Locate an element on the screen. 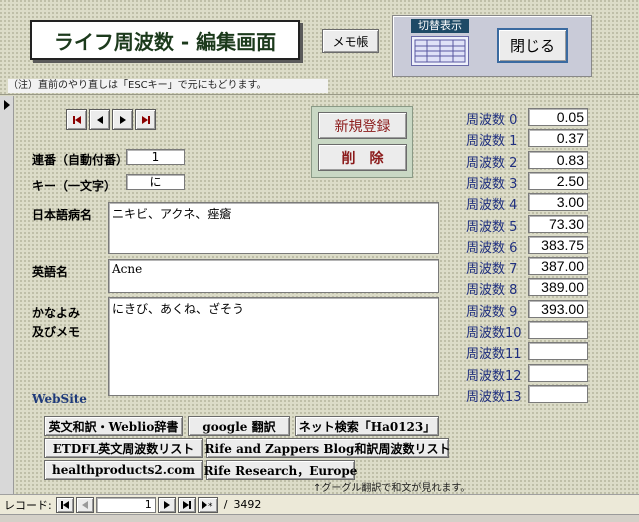 This screenshot has width=639, height=522. nav-next-button is located at coordinates (166, 504).